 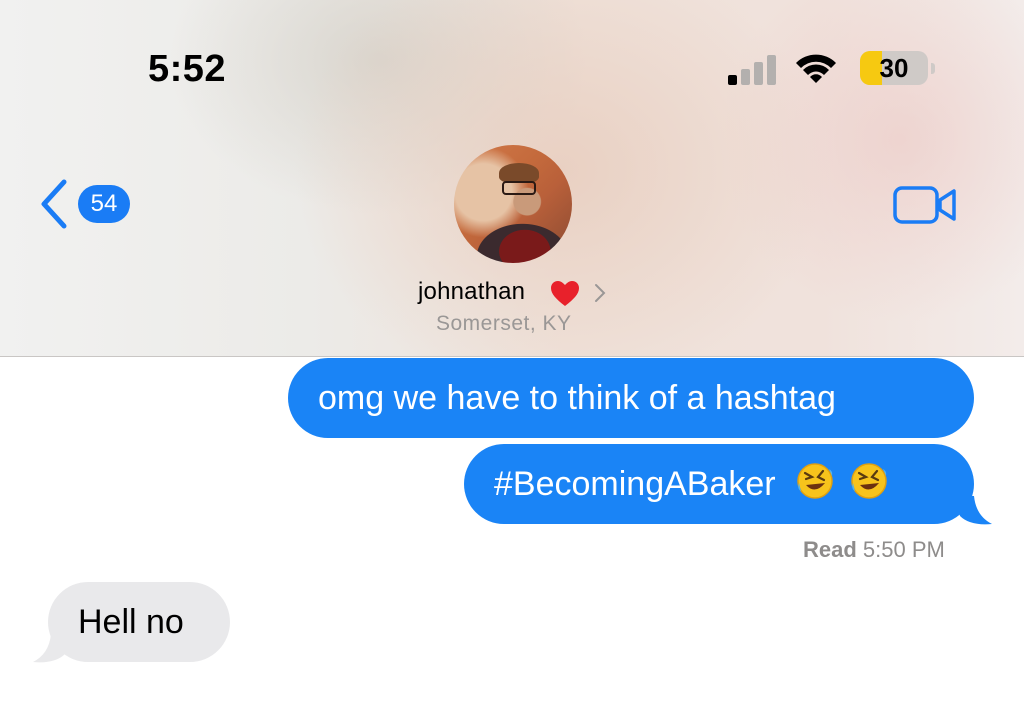 I want to click on back-button: 54, so click(x=91, y=204).